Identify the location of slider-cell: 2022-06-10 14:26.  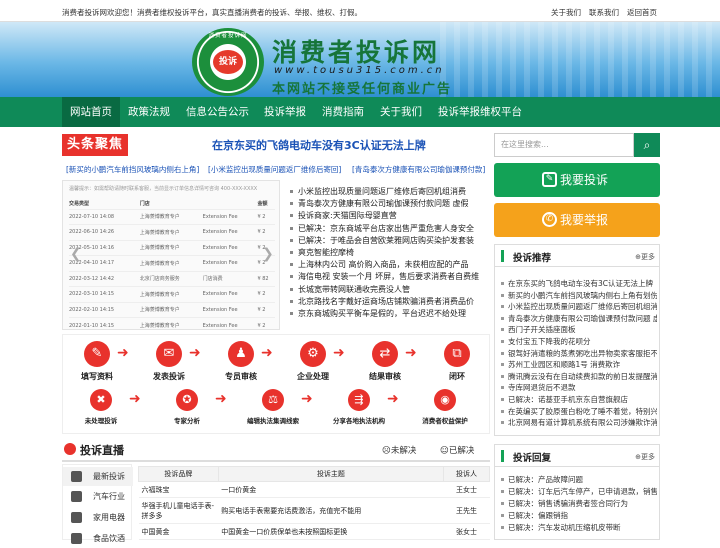
(104, 232).